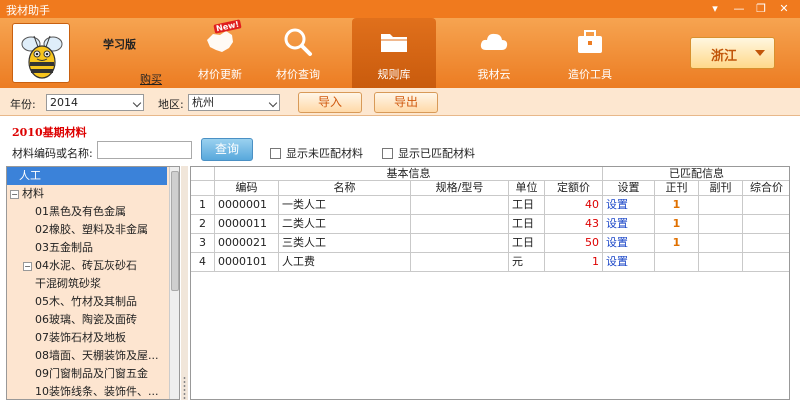 Image resolution: width=800 pixels, height=400 pixels. What do you see at coordinates (95, 102) in the screenshot?
I see `year-select: 2014` at bounding box center [95, 102].